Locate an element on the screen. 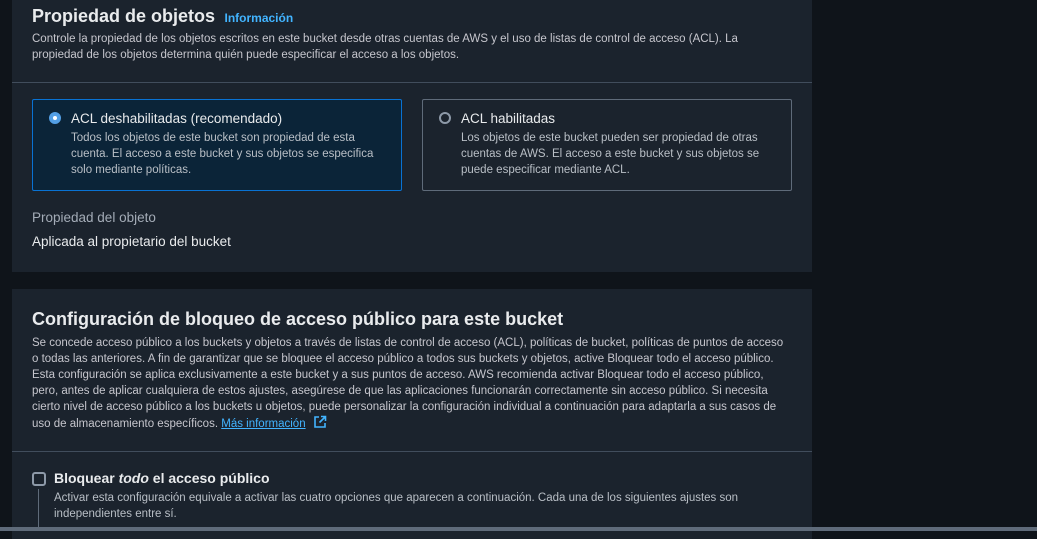 Image resolution: width=1037 pixels, height=539 pixels. object-ownership-label: Propiedad del objeto is located at coordinates (94, 217).